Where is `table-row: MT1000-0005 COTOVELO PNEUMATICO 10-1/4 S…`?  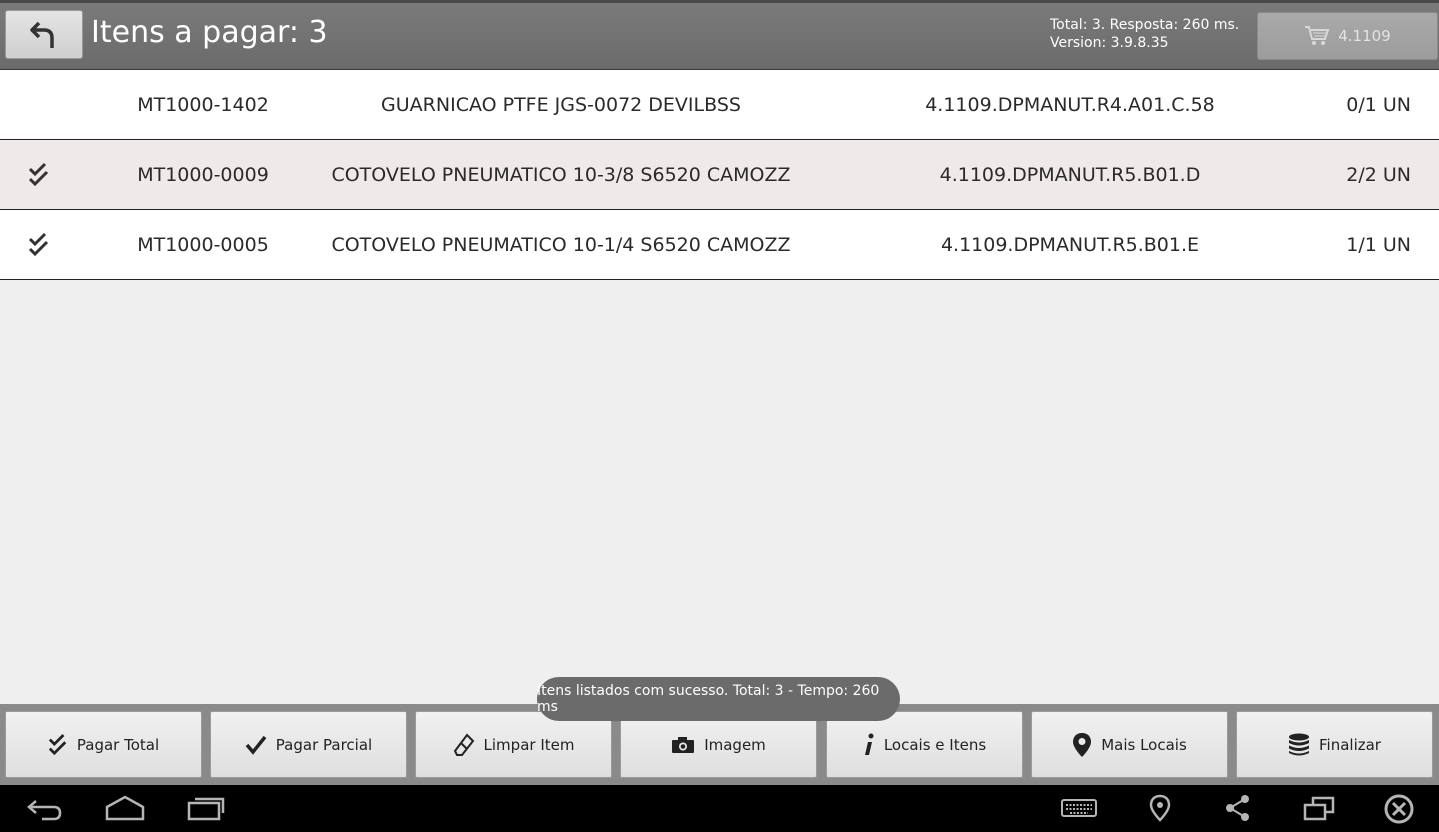
table-row: MT1000-0005 COTOVELO PNEUMATICO 10-1/4 S… is located at coordinates (719, 245).